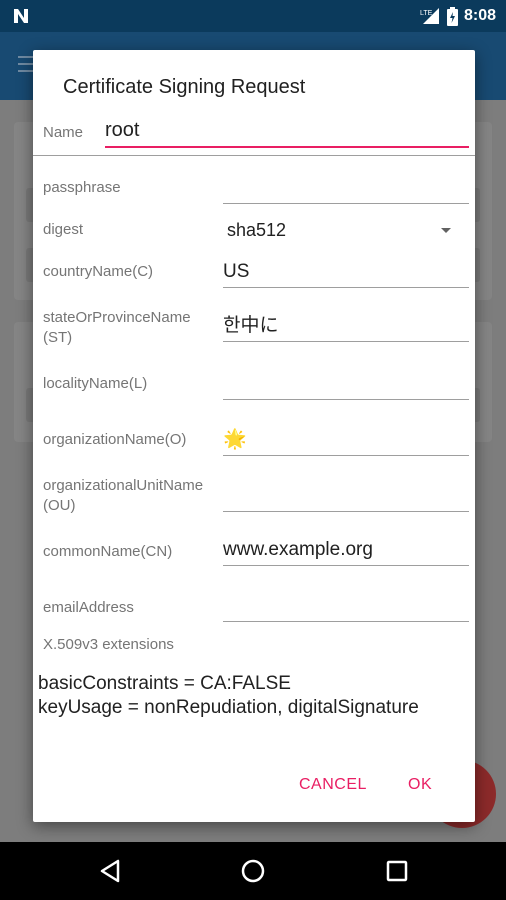 The height and width of the screenshot is (900, 506). I want to click on name-label: Name, so click(63, 132).